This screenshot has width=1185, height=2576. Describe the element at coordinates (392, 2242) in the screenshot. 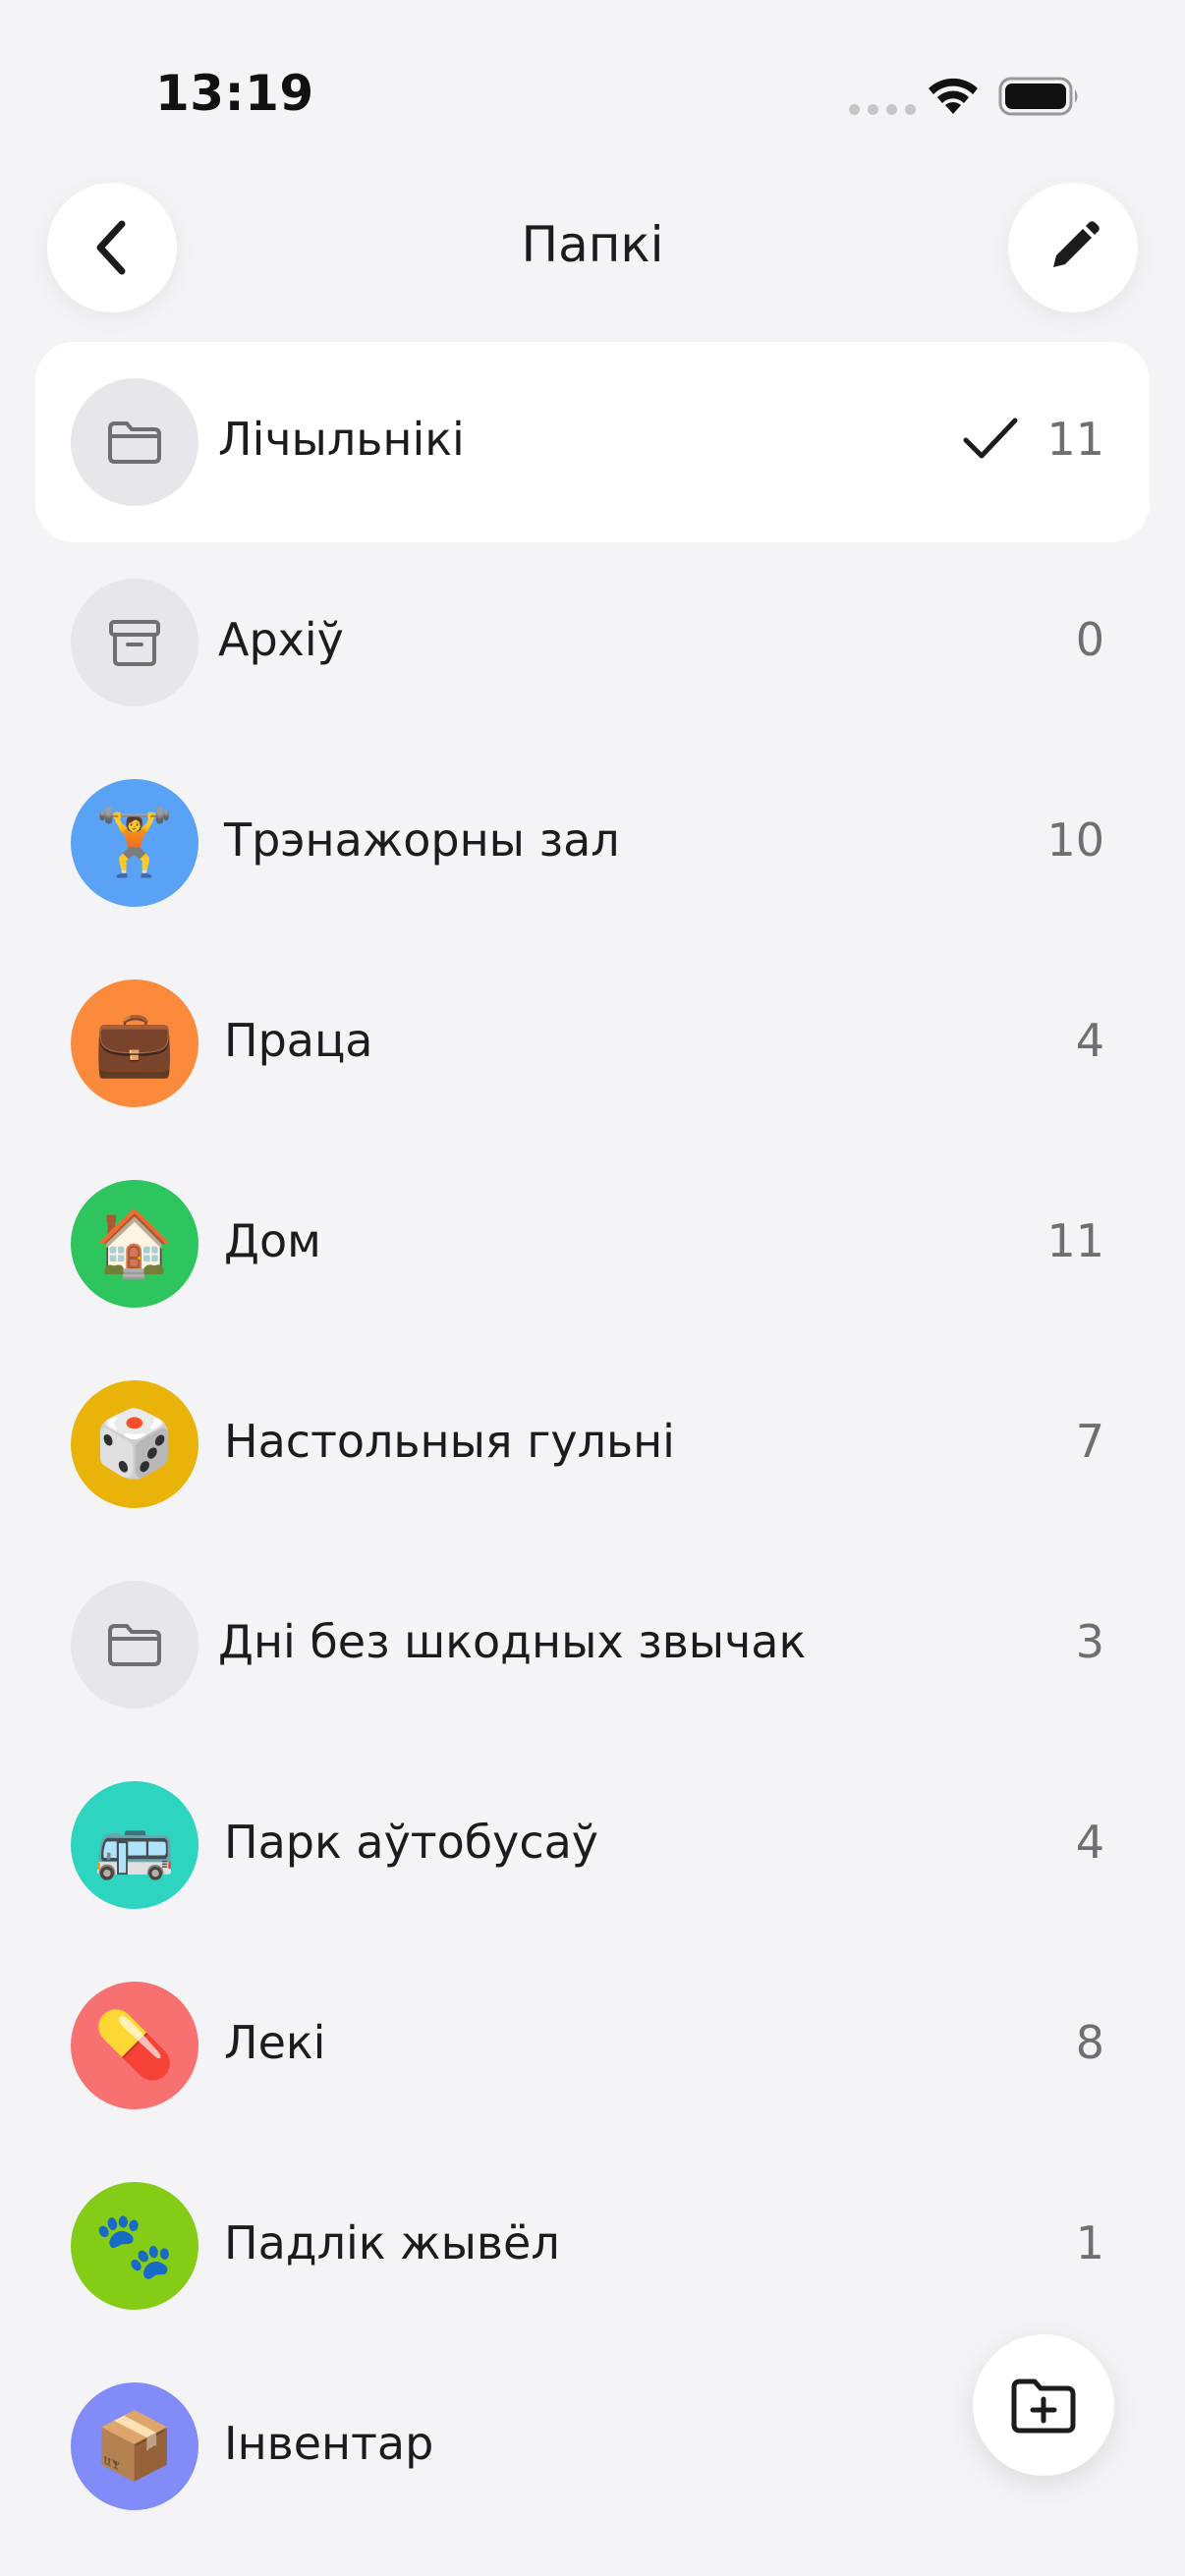

I see `folder-name: Падлік жывёл` at that location.